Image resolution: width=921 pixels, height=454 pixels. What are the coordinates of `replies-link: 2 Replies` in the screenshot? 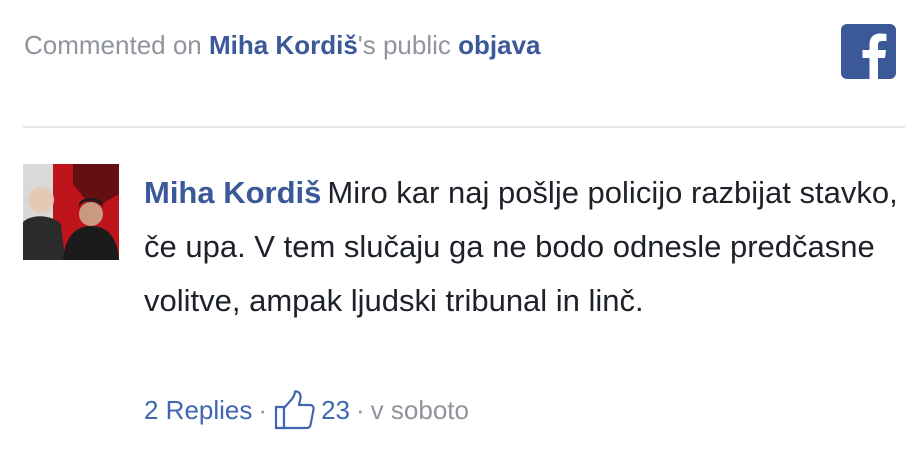 It's located at (198, 410).